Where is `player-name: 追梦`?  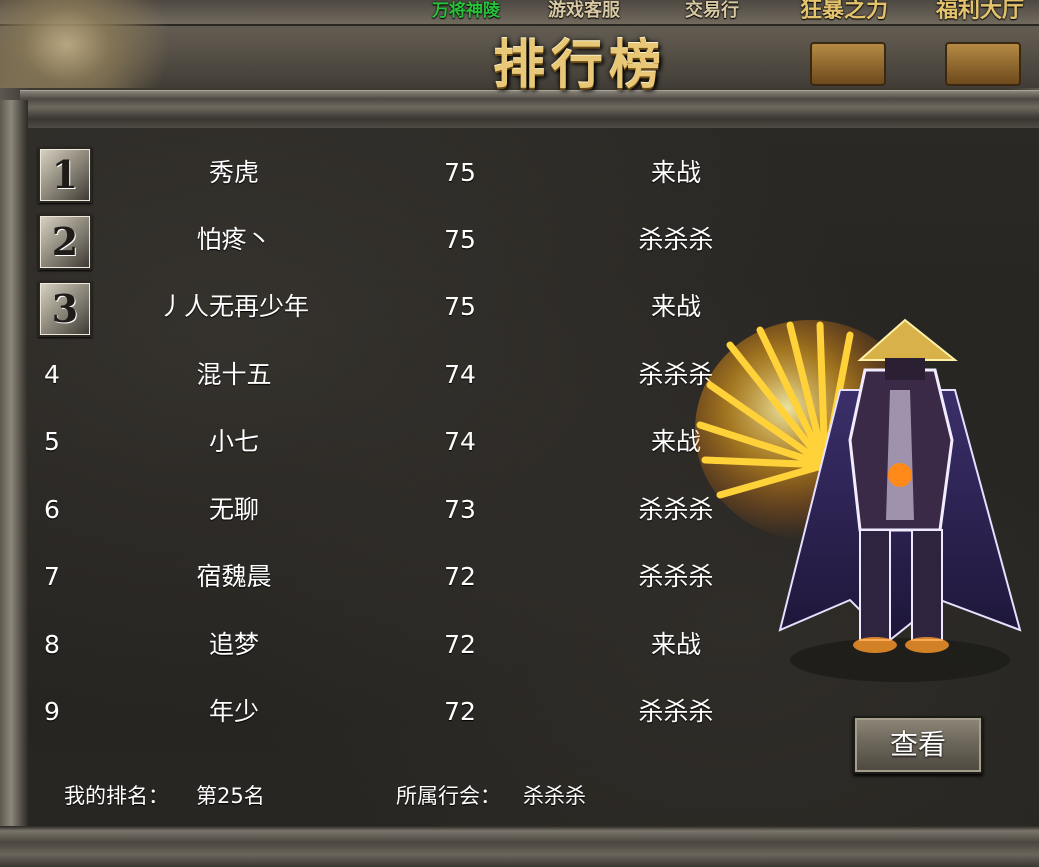 player-name: 追梦 is located at coordinates (233, 644).